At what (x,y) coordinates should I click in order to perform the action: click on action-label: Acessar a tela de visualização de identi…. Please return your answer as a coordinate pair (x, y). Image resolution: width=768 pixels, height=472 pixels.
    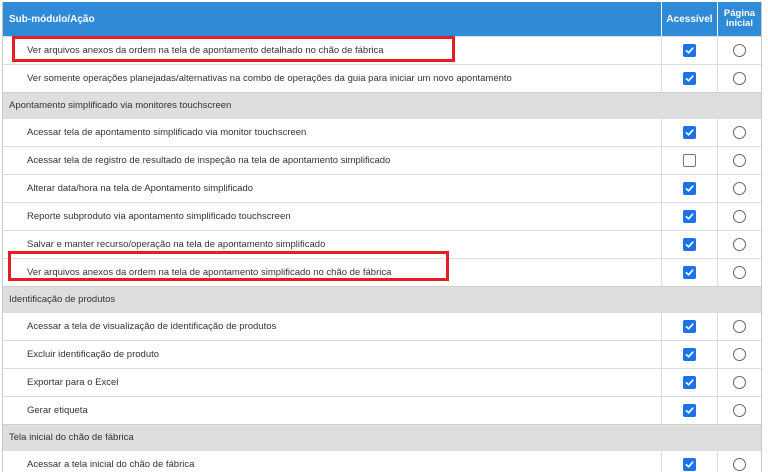
    Looking at the image, I should click on (152, 326).